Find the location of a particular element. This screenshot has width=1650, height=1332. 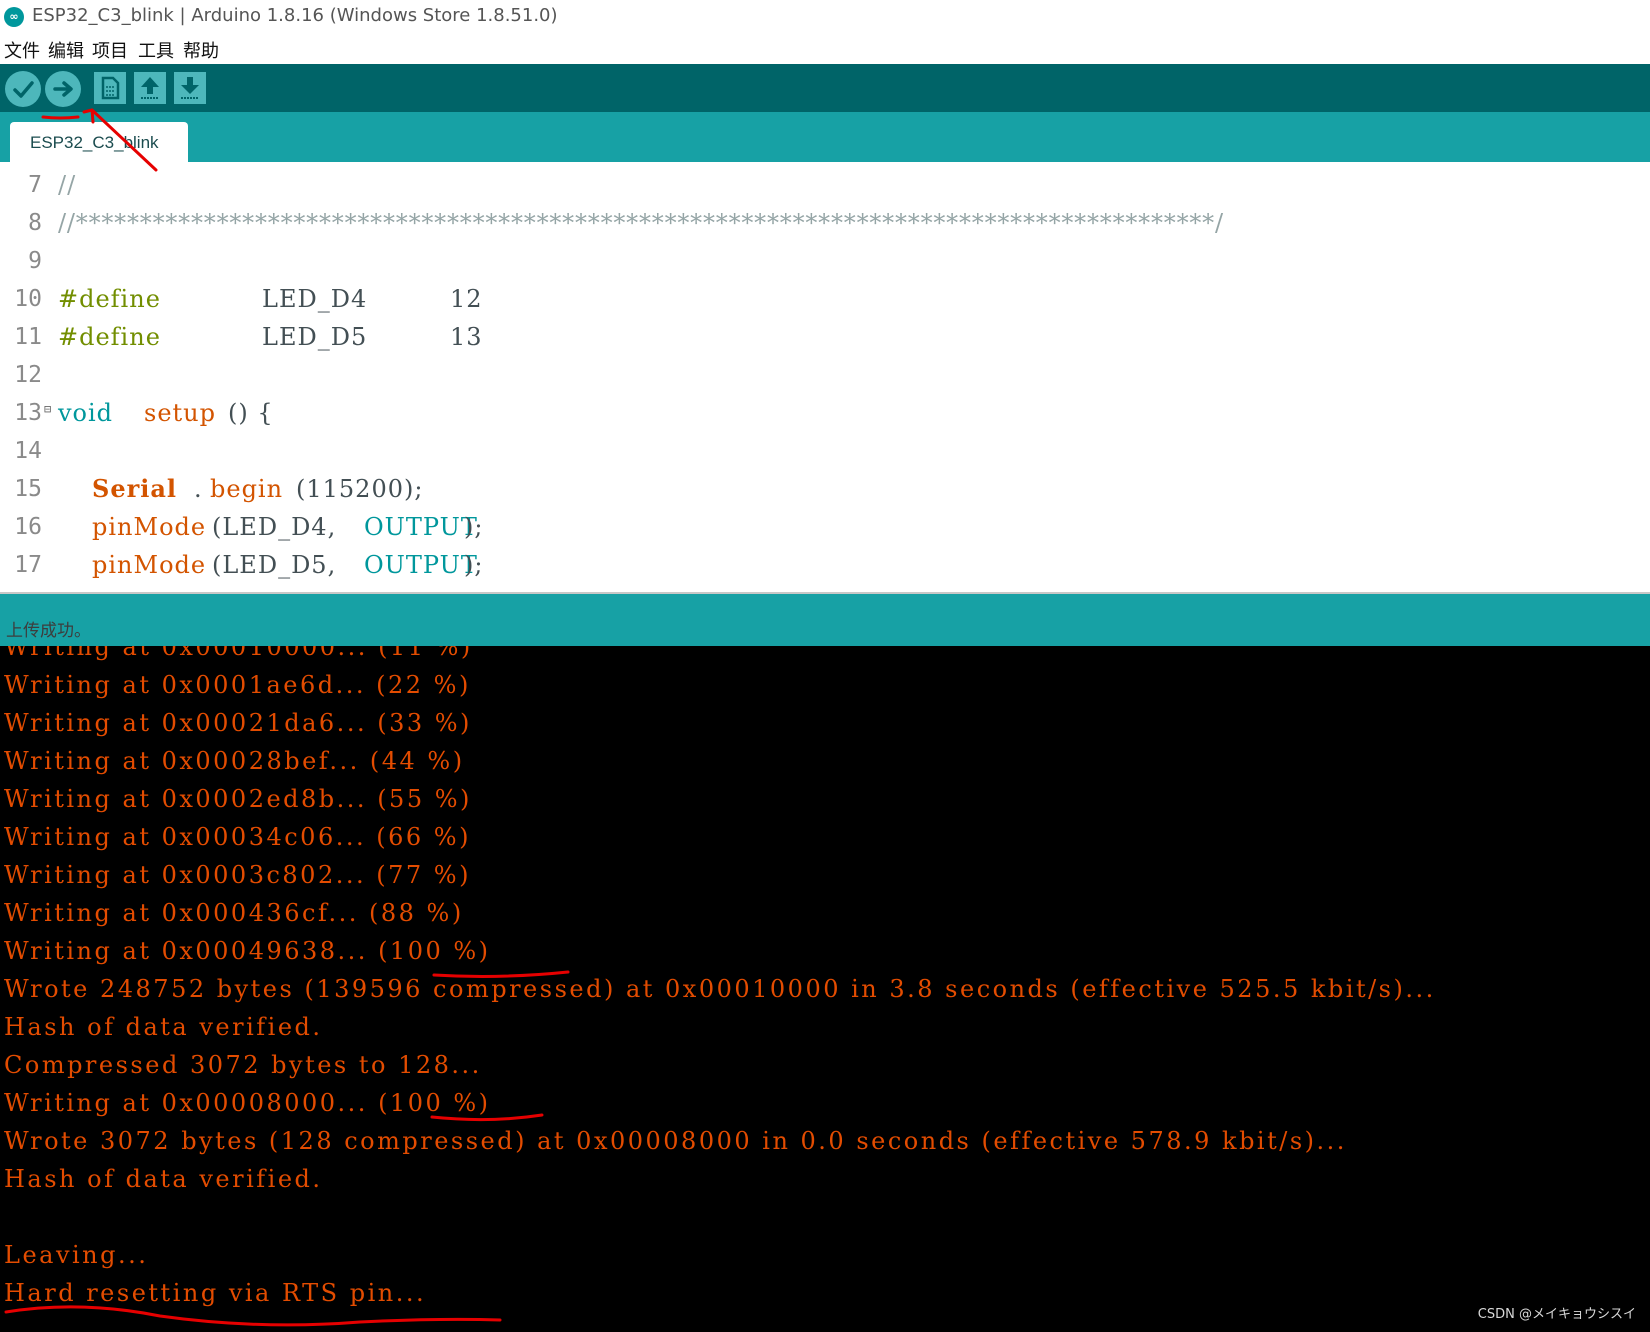

arrow-up-icon is located at coordinates (150, 88).